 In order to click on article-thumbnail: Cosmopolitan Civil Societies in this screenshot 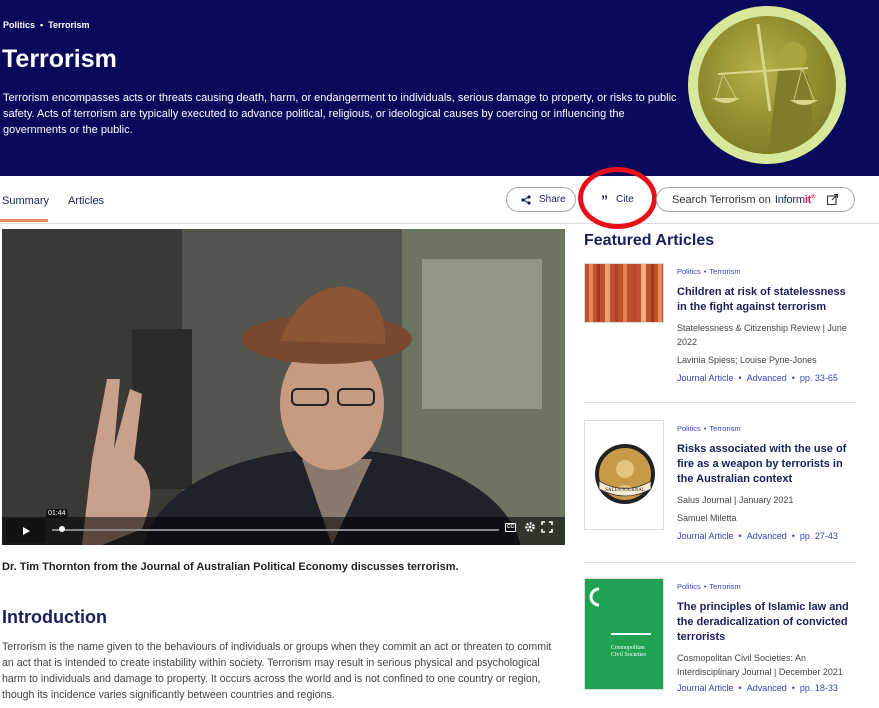, I will do `click(624, 634)`.